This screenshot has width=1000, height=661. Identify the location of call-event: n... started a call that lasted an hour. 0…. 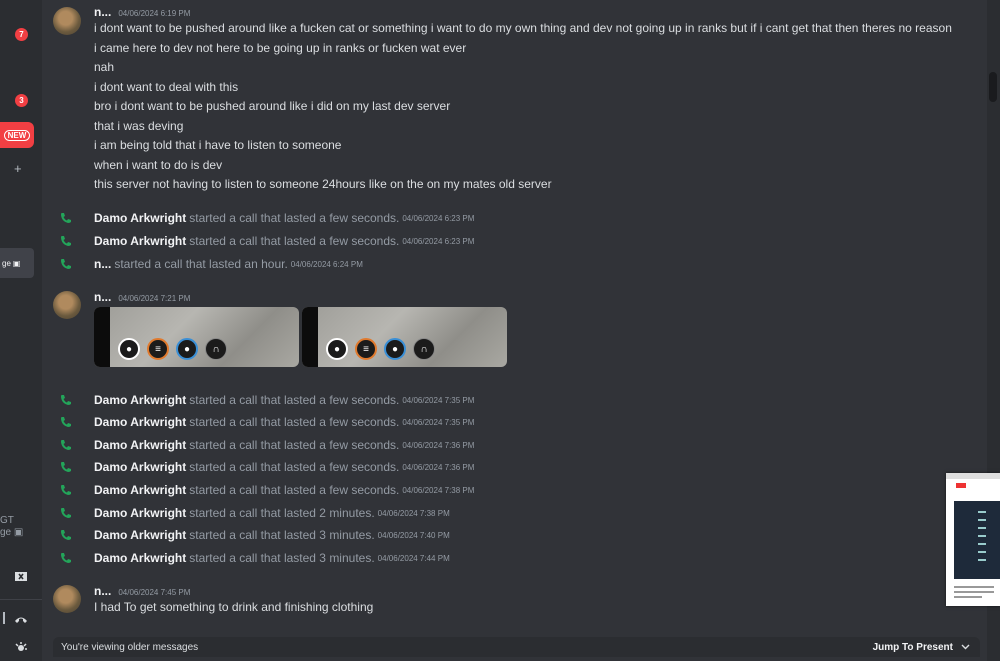
(211, 264).